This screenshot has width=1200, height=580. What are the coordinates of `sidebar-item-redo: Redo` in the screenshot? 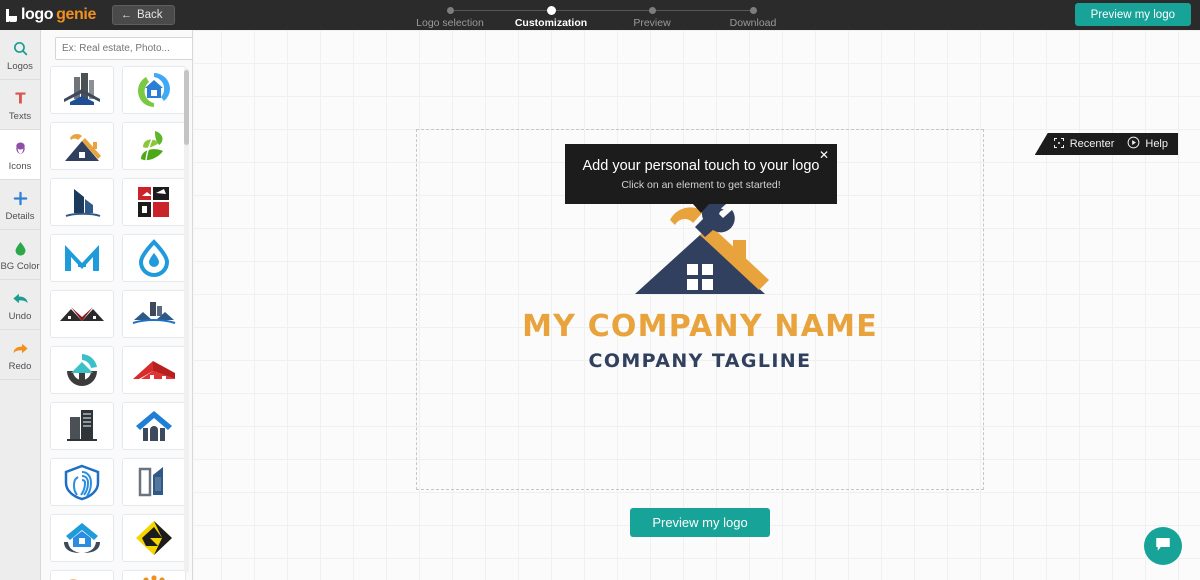 It's located at (20, 355).